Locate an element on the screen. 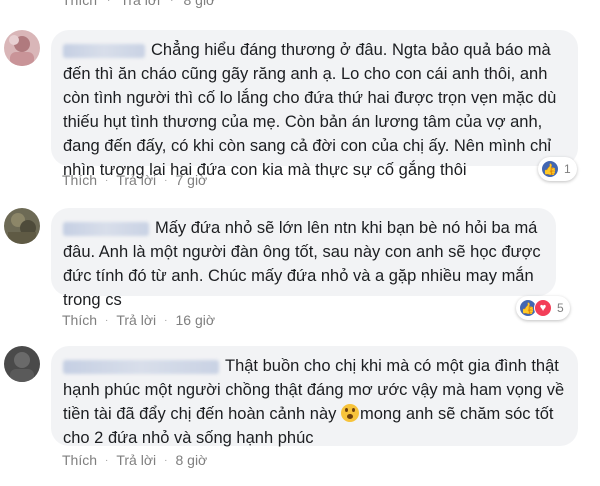  reaction-count: 1 is located at coordinates (567, 169).